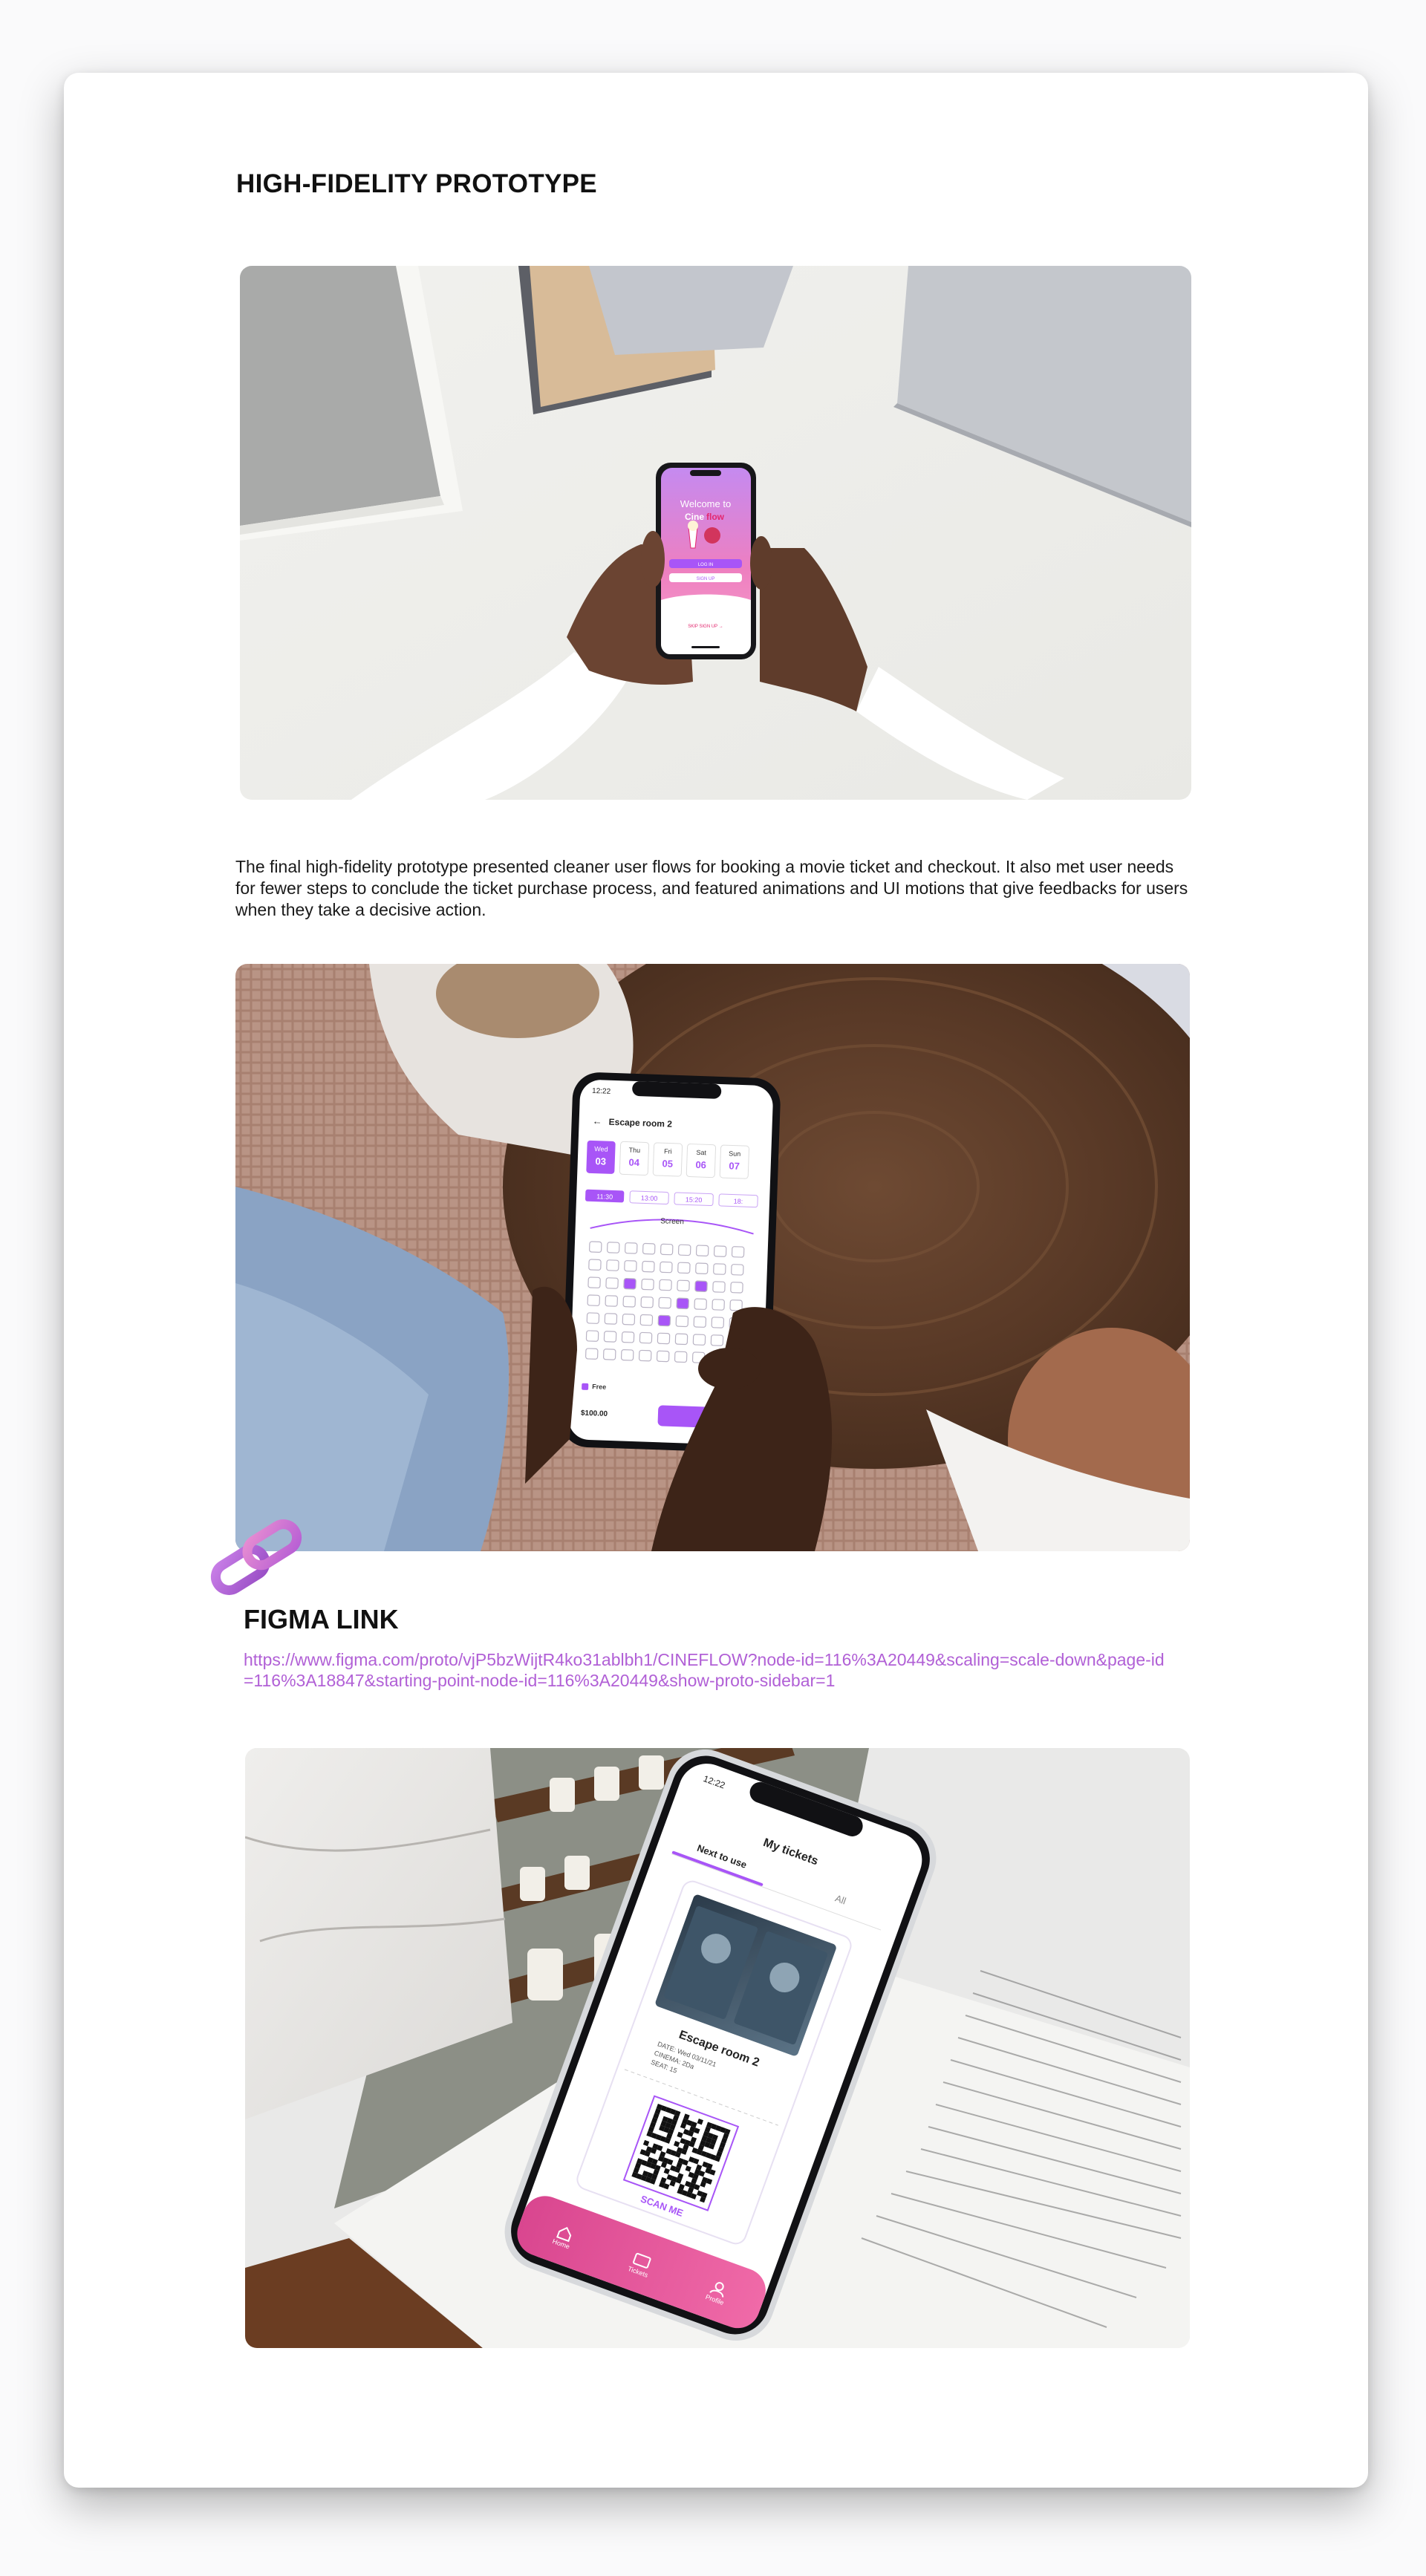 This screenshot has width=1426, height=2576. What do you see at coordinates (601, 1091) in the screenshot?
I see `mockup2-time: 12:22` at bounding box center [601, 1091].